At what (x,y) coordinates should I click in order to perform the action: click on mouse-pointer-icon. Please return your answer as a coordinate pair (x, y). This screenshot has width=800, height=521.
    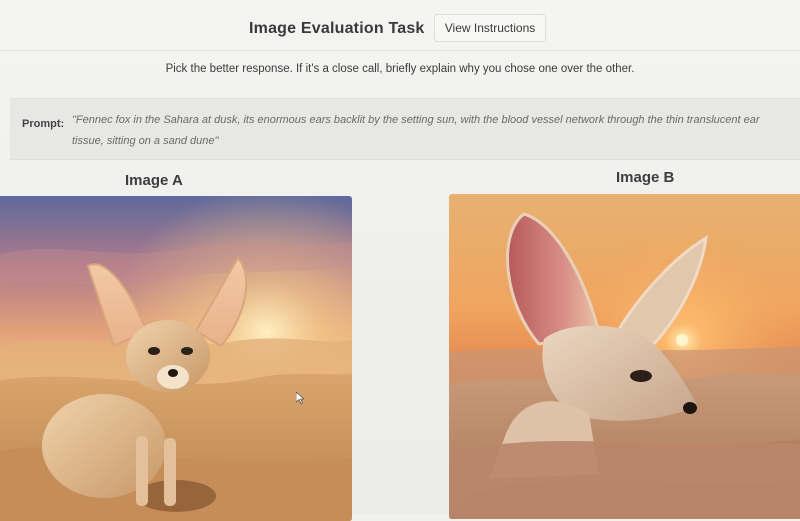
    Looking at the image, I should click on (300, 398).